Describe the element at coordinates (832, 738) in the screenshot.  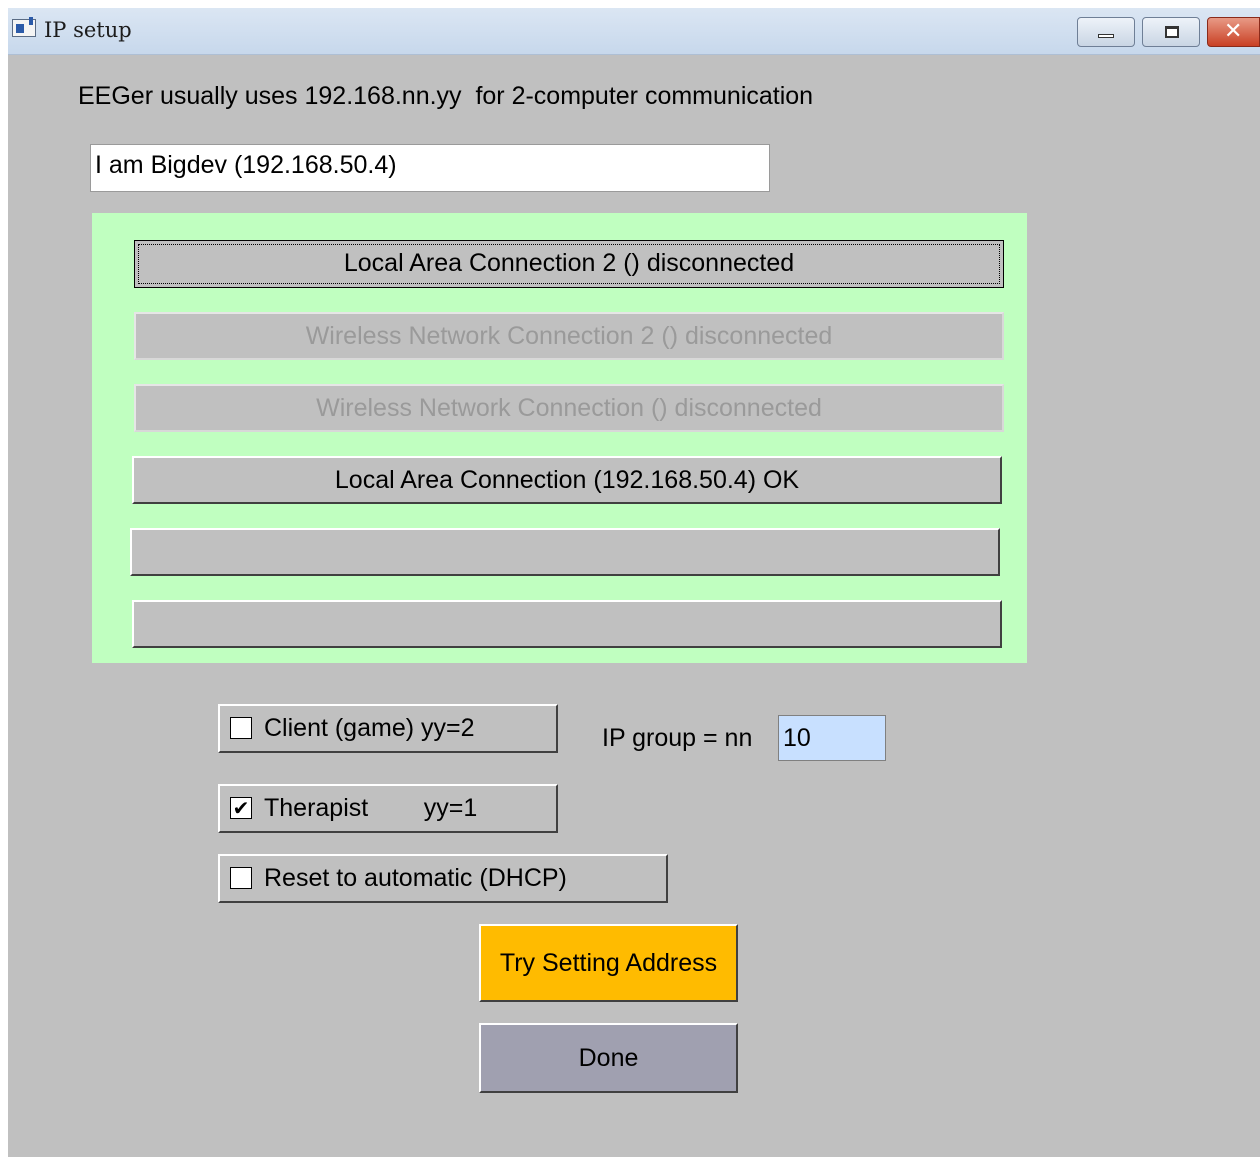
I see `ip-group-input: 10` at that location.